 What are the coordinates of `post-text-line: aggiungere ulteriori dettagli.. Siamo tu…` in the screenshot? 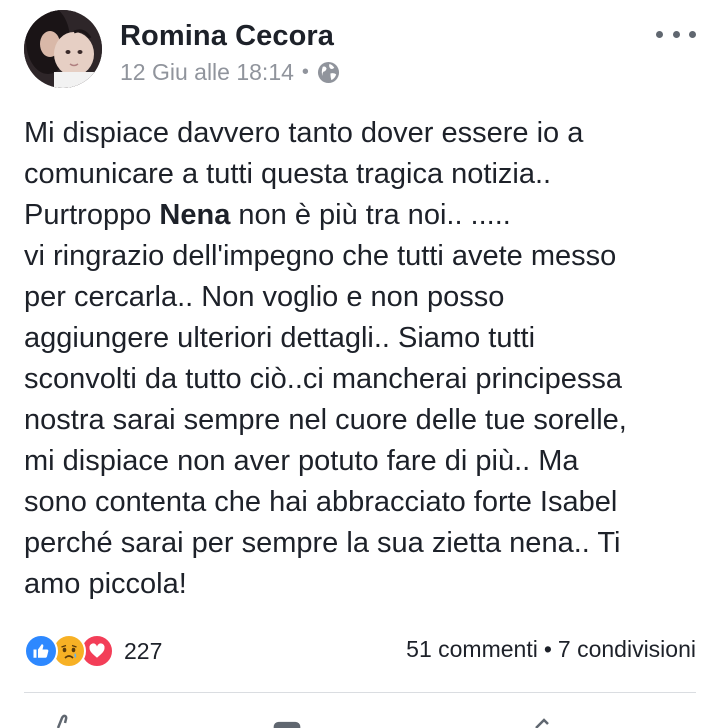 It's located at (280, 338).